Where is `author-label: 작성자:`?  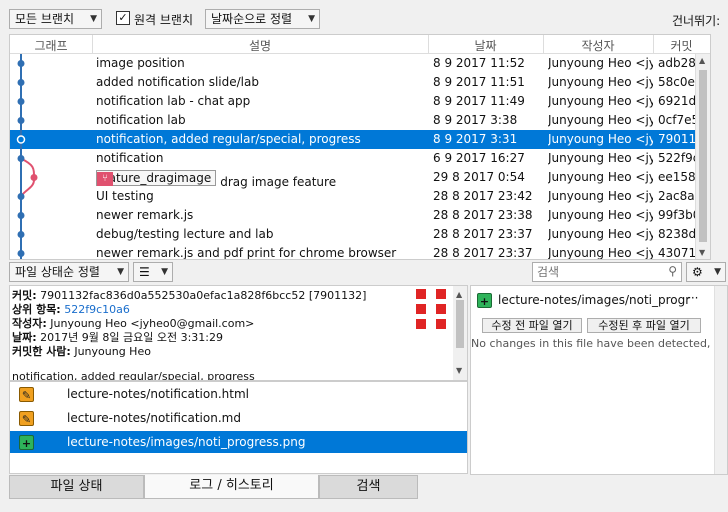
author-label: 작성자: is located at coordinates (29, 323).